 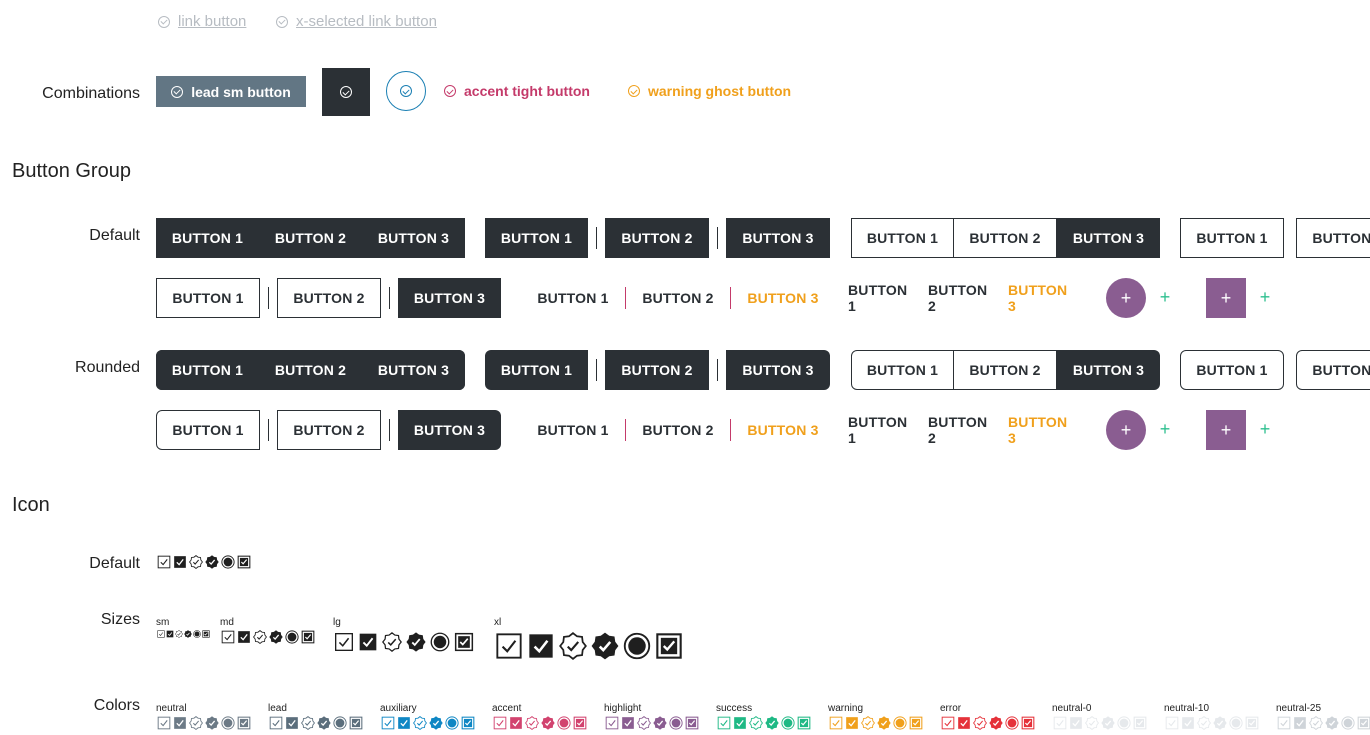 What do you see at coordinates (171, 708) in the screenshot?
I see `icon-color-label: neutral` at bounding box center [171, 708].